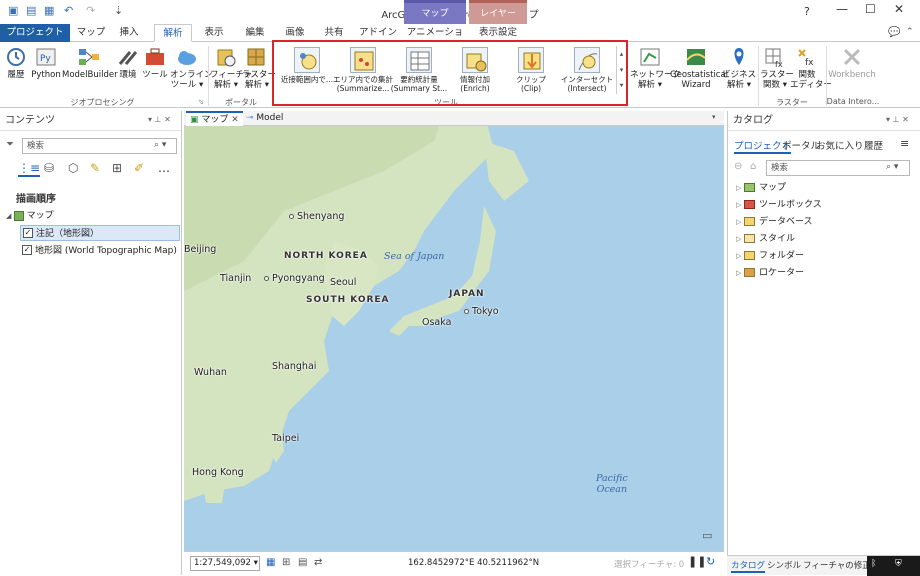 This screenshot has height=576, width=920. What do you see at coordinates (910, 32) in the screenshot?
I see `collapse-ribbon-icon: ⌃` at bounding box center [910, 32].